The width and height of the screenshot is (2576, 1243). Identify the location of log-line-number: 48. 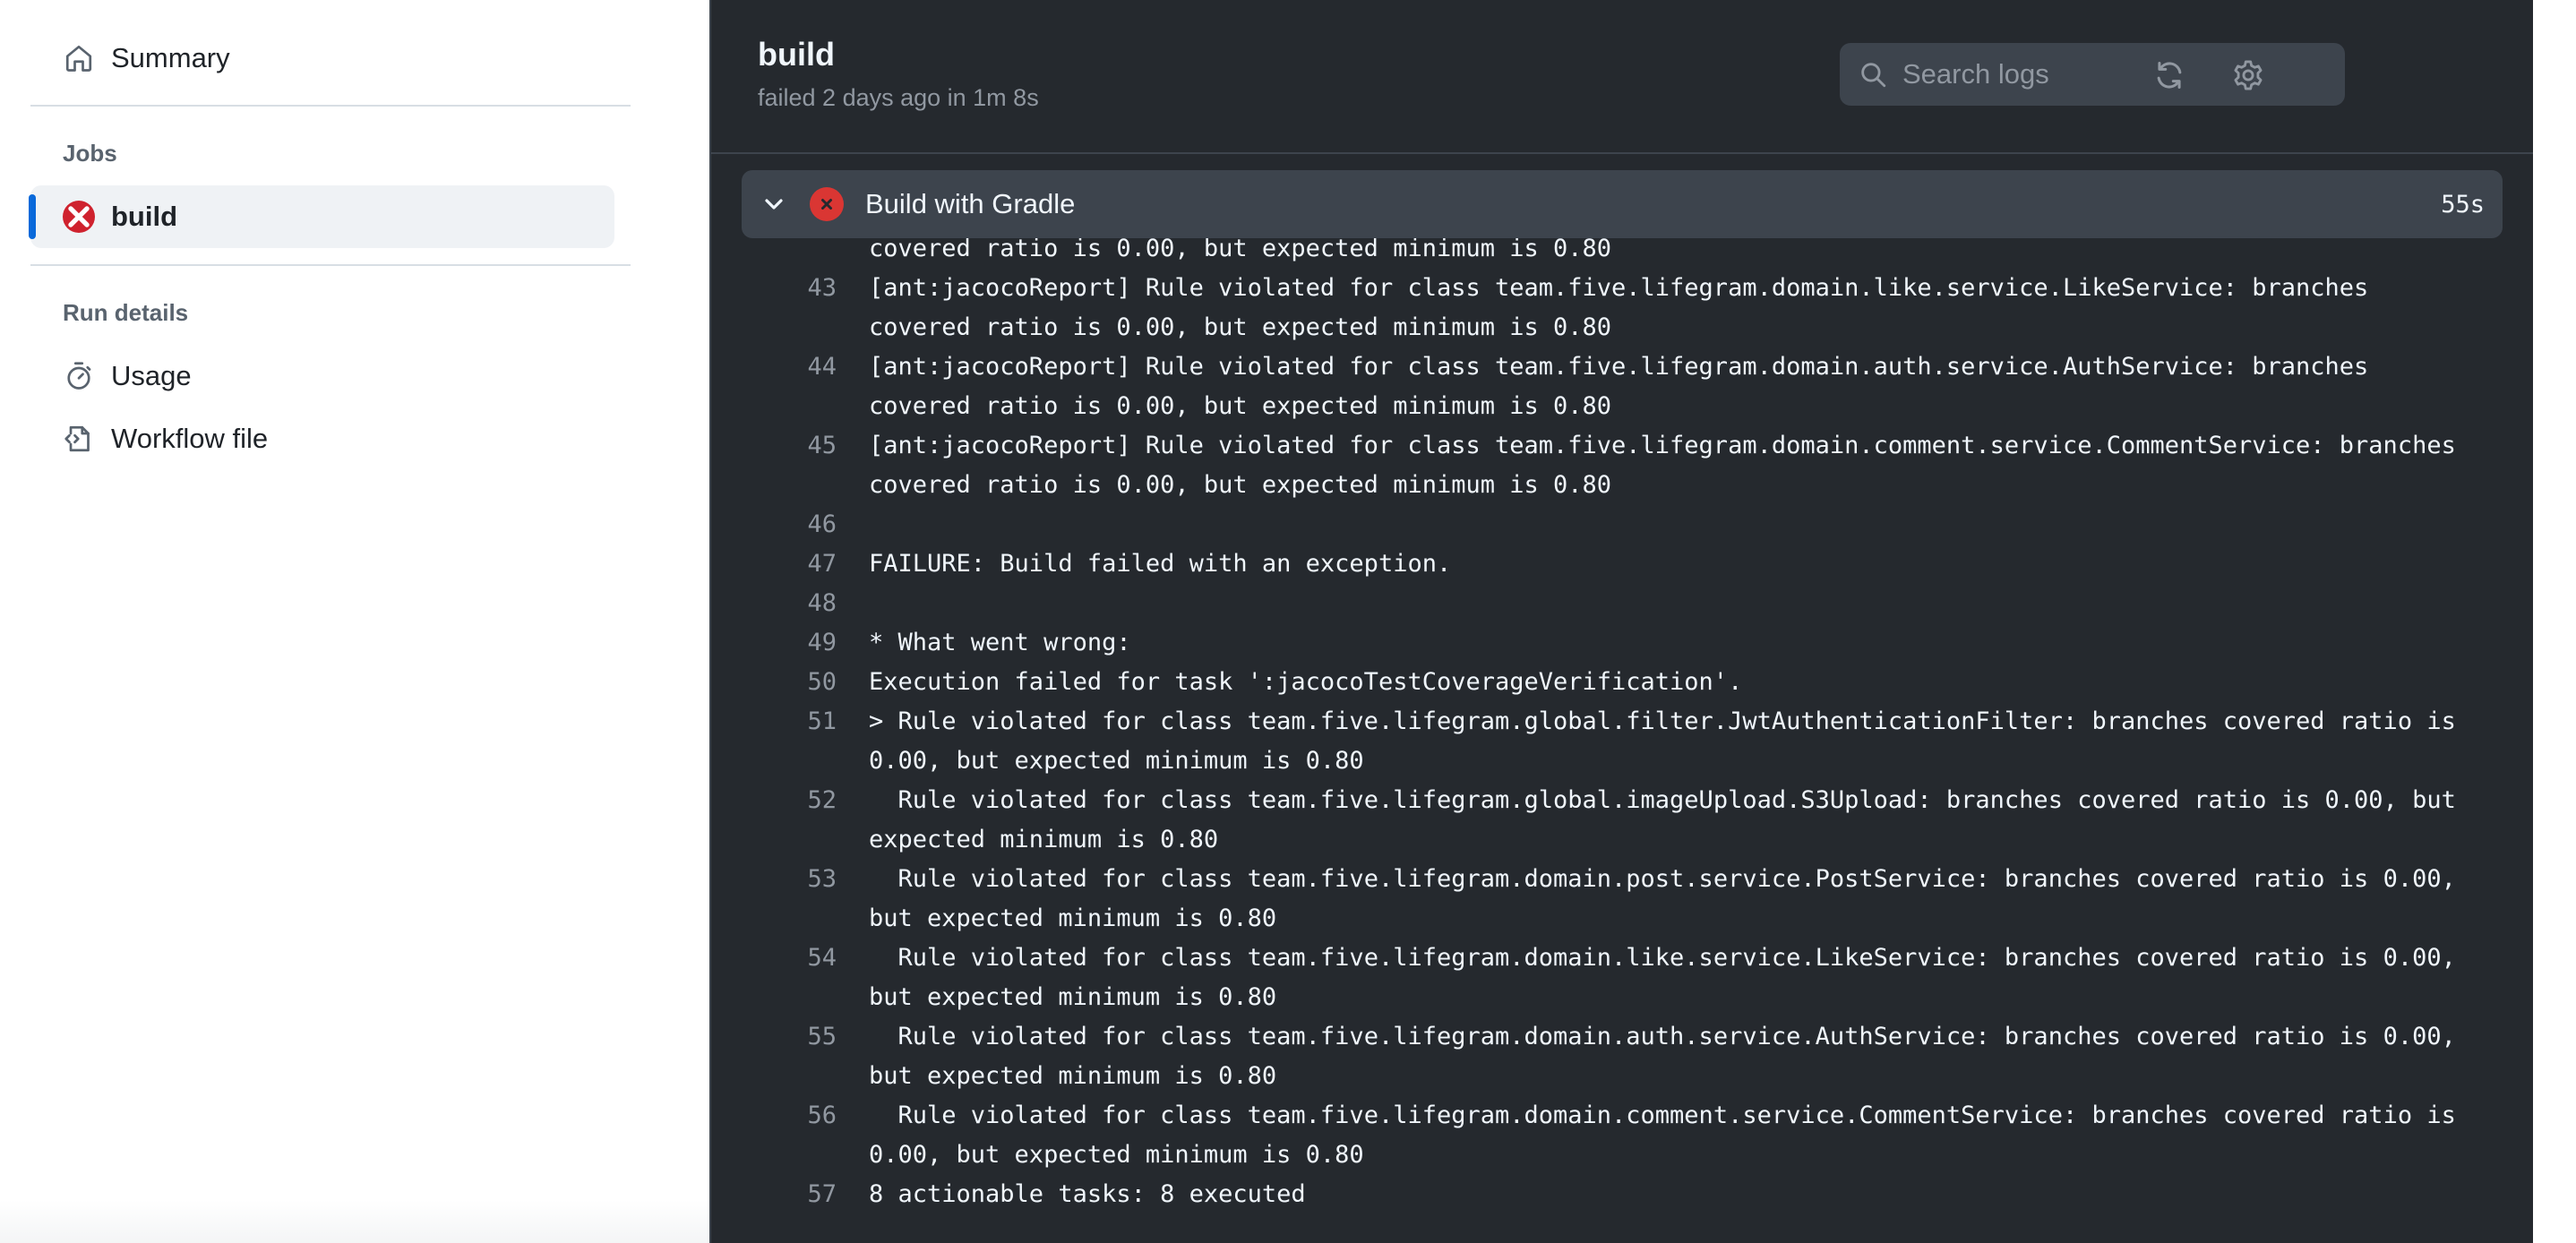
(774, 603).